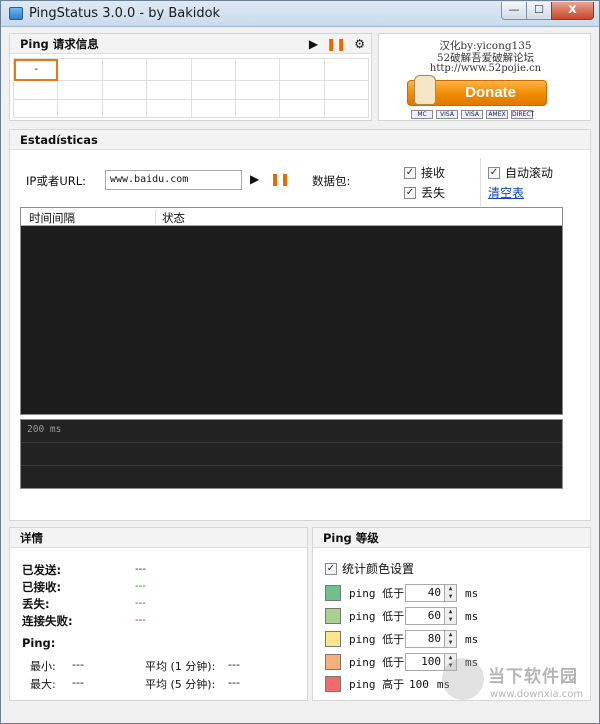 Image resolution: width=600 pixels, height=724 pixels. What do you see at coordinates (291, 454) in the screenshot?
I see `latency-graph: 200 ms` at bounding box center [291, 454].